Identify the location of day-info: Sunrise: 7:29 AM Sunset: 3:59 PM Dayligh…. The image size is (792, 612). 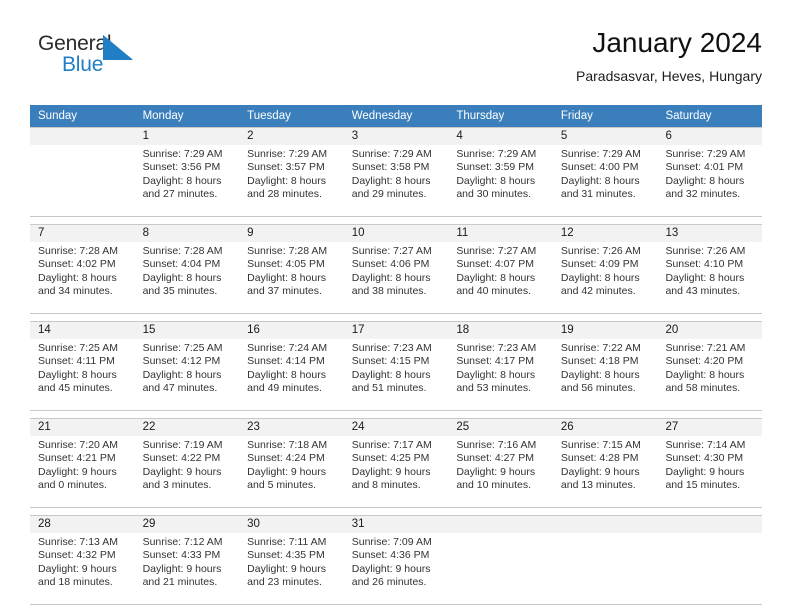
(500, 175).